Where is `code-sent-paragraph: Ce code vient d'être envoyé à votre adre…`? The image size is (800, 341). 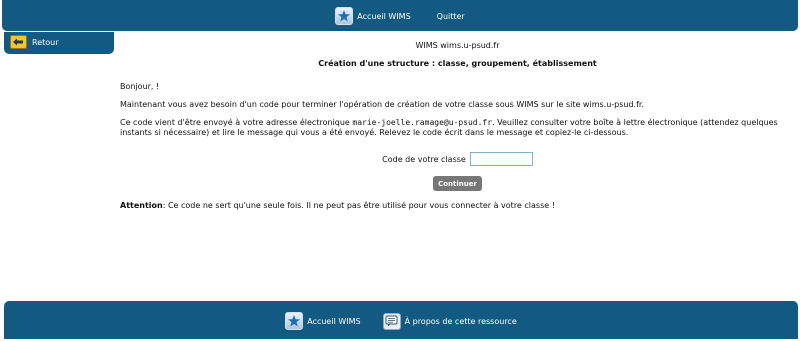 code-sent-paragraph: Ce code vient d'être envoyé à votre adre… is located at coordinates (450, 128).